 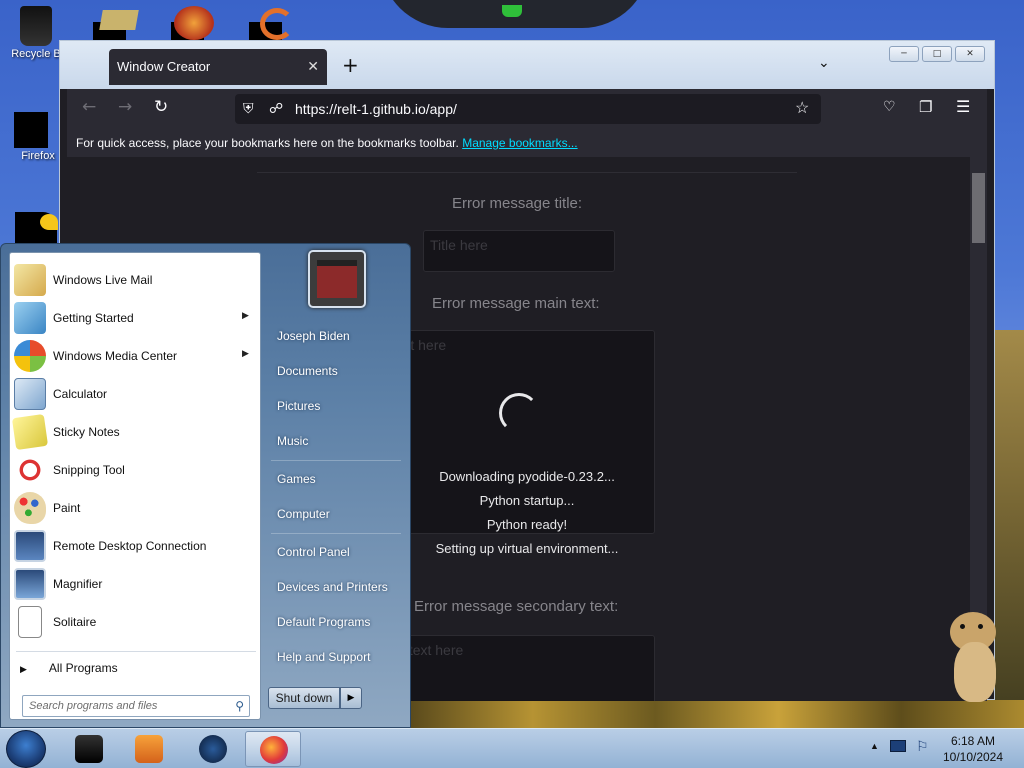 What do you see at coordinates (313, 66) in the screenshot?
I see `close-icon: ✕` at bounding box center [313, 66].